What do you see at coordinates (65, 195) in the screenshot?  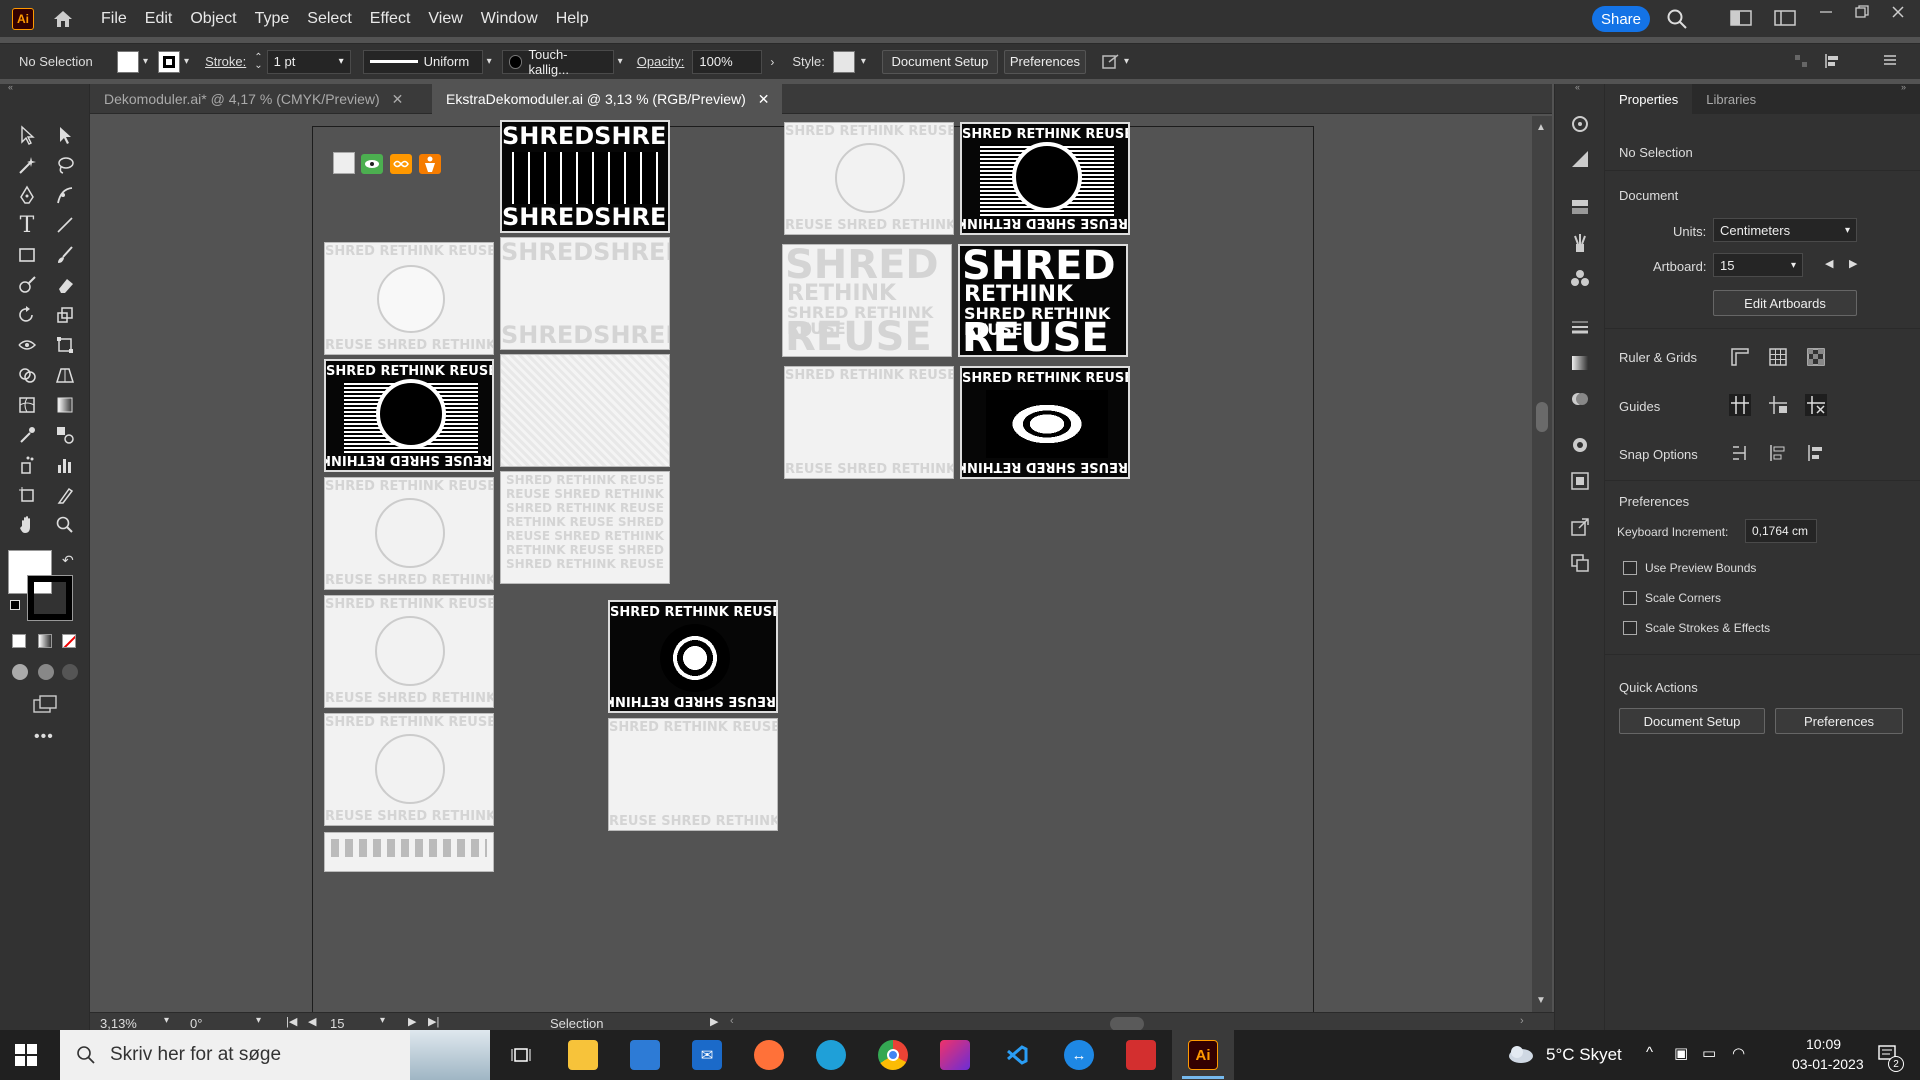 I see `curvature-tool-icon` at bounding box center [65, 195].